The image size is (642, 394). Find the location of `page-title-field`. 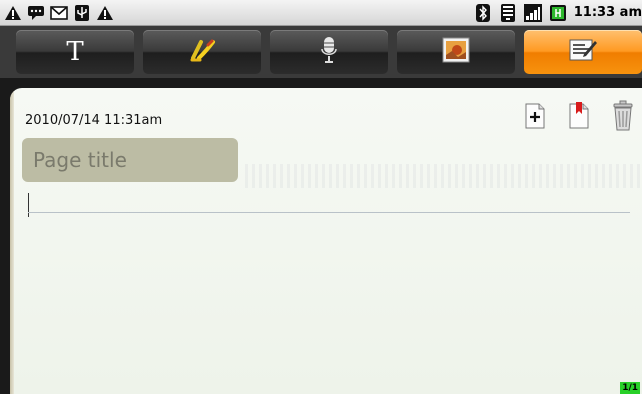

page-title-field is located at coordinates (130, 160).